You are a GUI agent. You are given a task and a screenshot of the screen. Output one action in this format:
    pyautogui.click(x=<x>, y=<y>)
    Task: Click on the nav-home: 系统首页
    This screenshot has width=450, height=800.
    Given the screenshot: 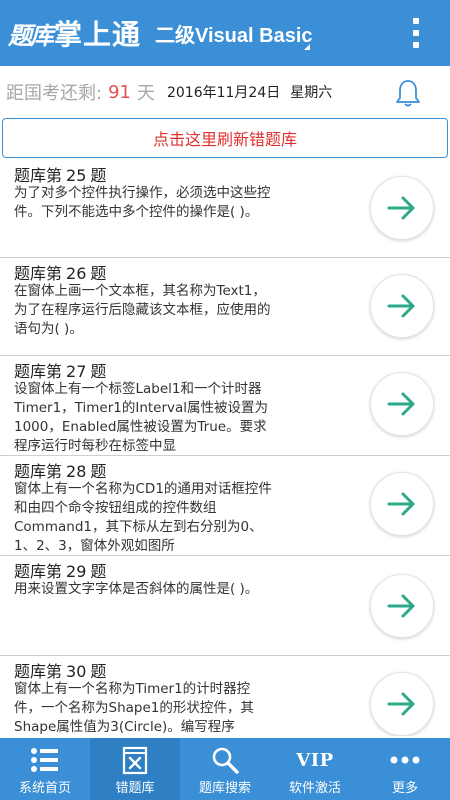 What is the action you would take?
    pyautogui.click(x=45, y=769)
    